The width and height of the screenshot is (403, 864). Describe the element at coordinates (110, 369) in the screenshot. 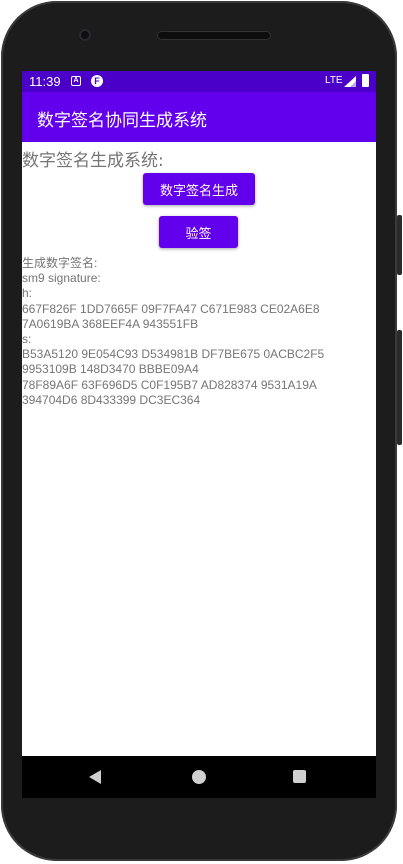

I see `output-line: 9953109B 148D3470 BBBE09A4` at that location.